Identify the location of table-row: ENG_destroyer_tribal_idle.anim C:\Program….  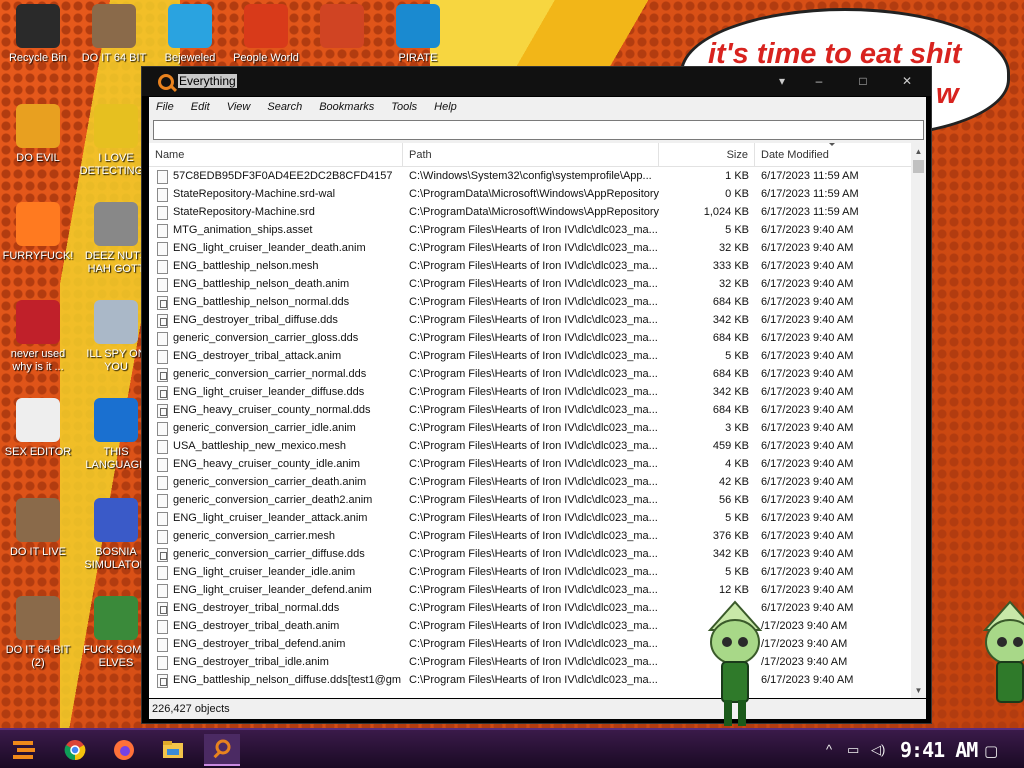
(530, 663).